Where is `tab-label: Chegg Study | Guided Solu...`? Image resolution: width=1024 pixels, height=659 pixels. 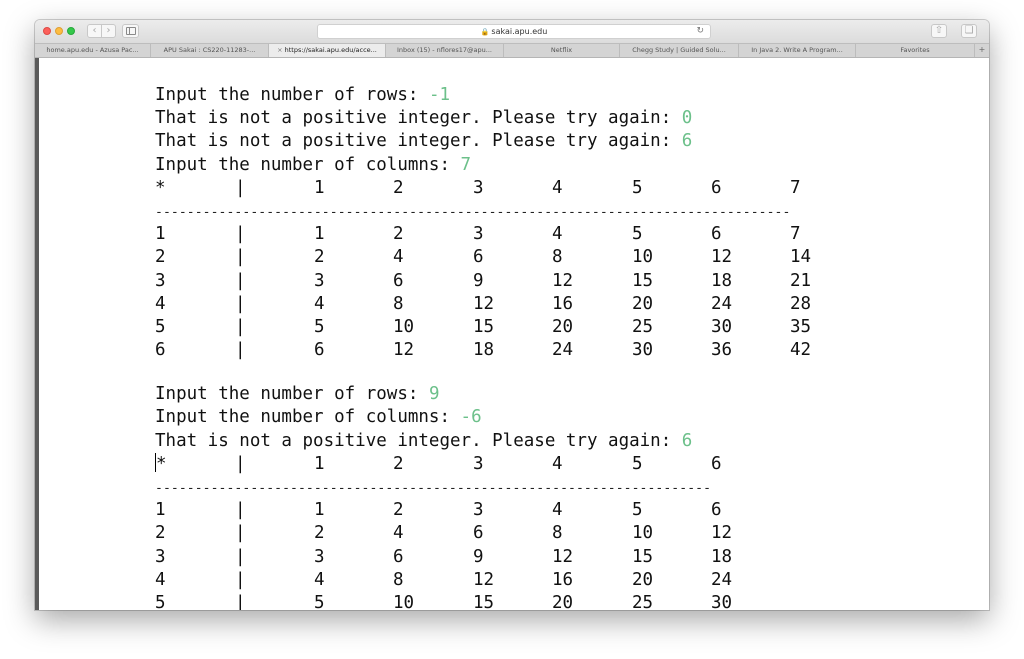
tab-label: Chegg Study | Guided Solu... is located at coordinates (679, 50).